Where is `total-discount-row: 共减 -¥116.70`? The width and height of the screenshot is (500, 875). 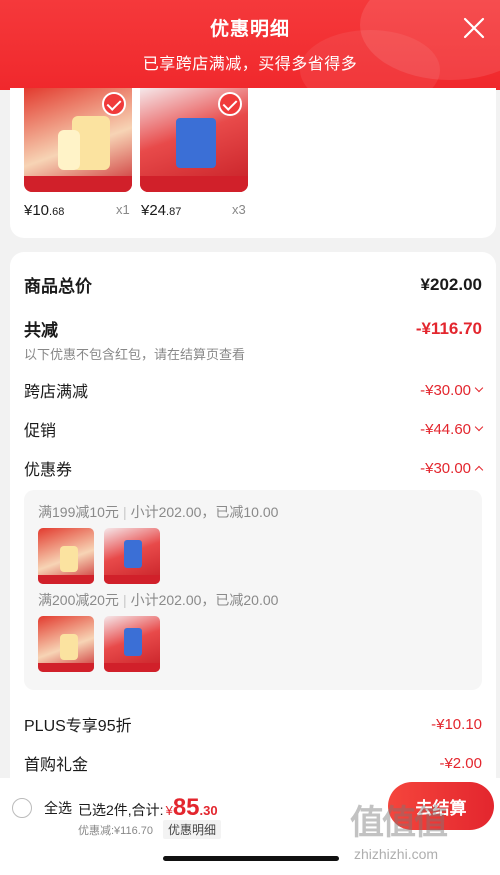 total-discount-row: 共减 -¥116.70 is located at coordinates (253, 328).